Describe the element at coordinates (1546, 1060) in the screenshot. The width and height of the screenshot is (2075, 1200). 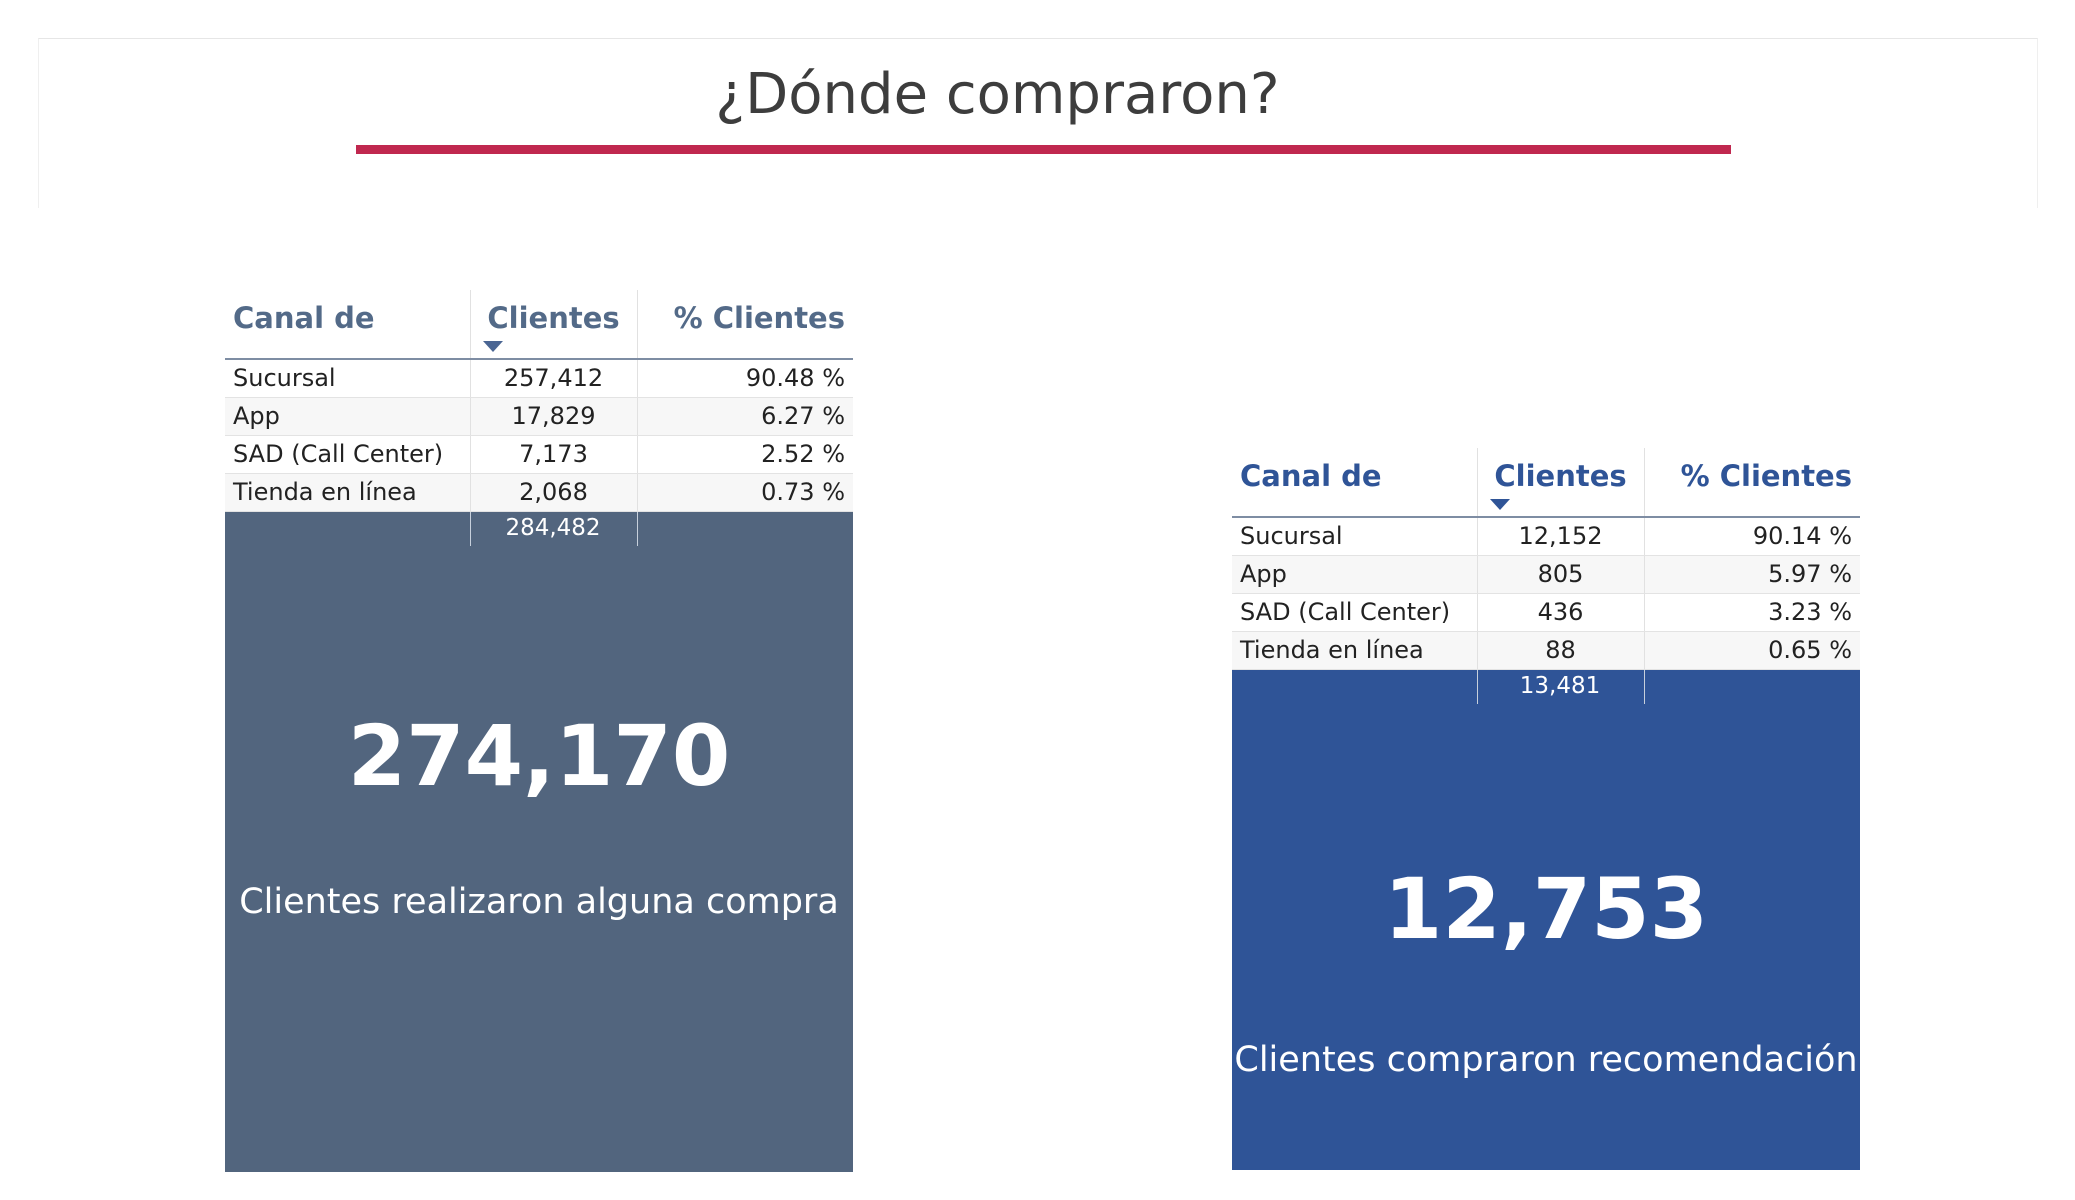
I see `kpi-caption: Clientes compraron recomendación` at that location.